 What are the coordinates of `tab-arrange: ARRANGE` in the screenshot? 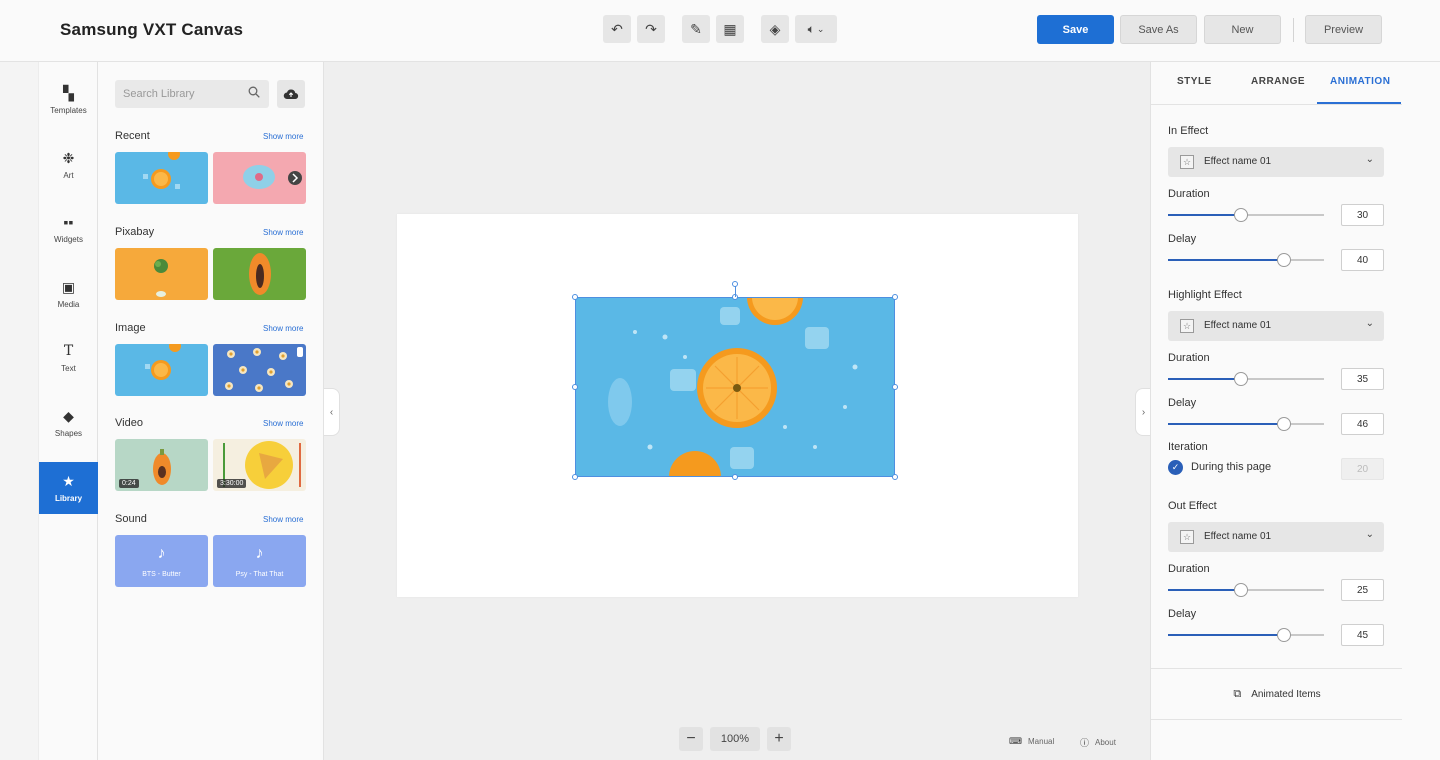 It's located at (1278, 81).